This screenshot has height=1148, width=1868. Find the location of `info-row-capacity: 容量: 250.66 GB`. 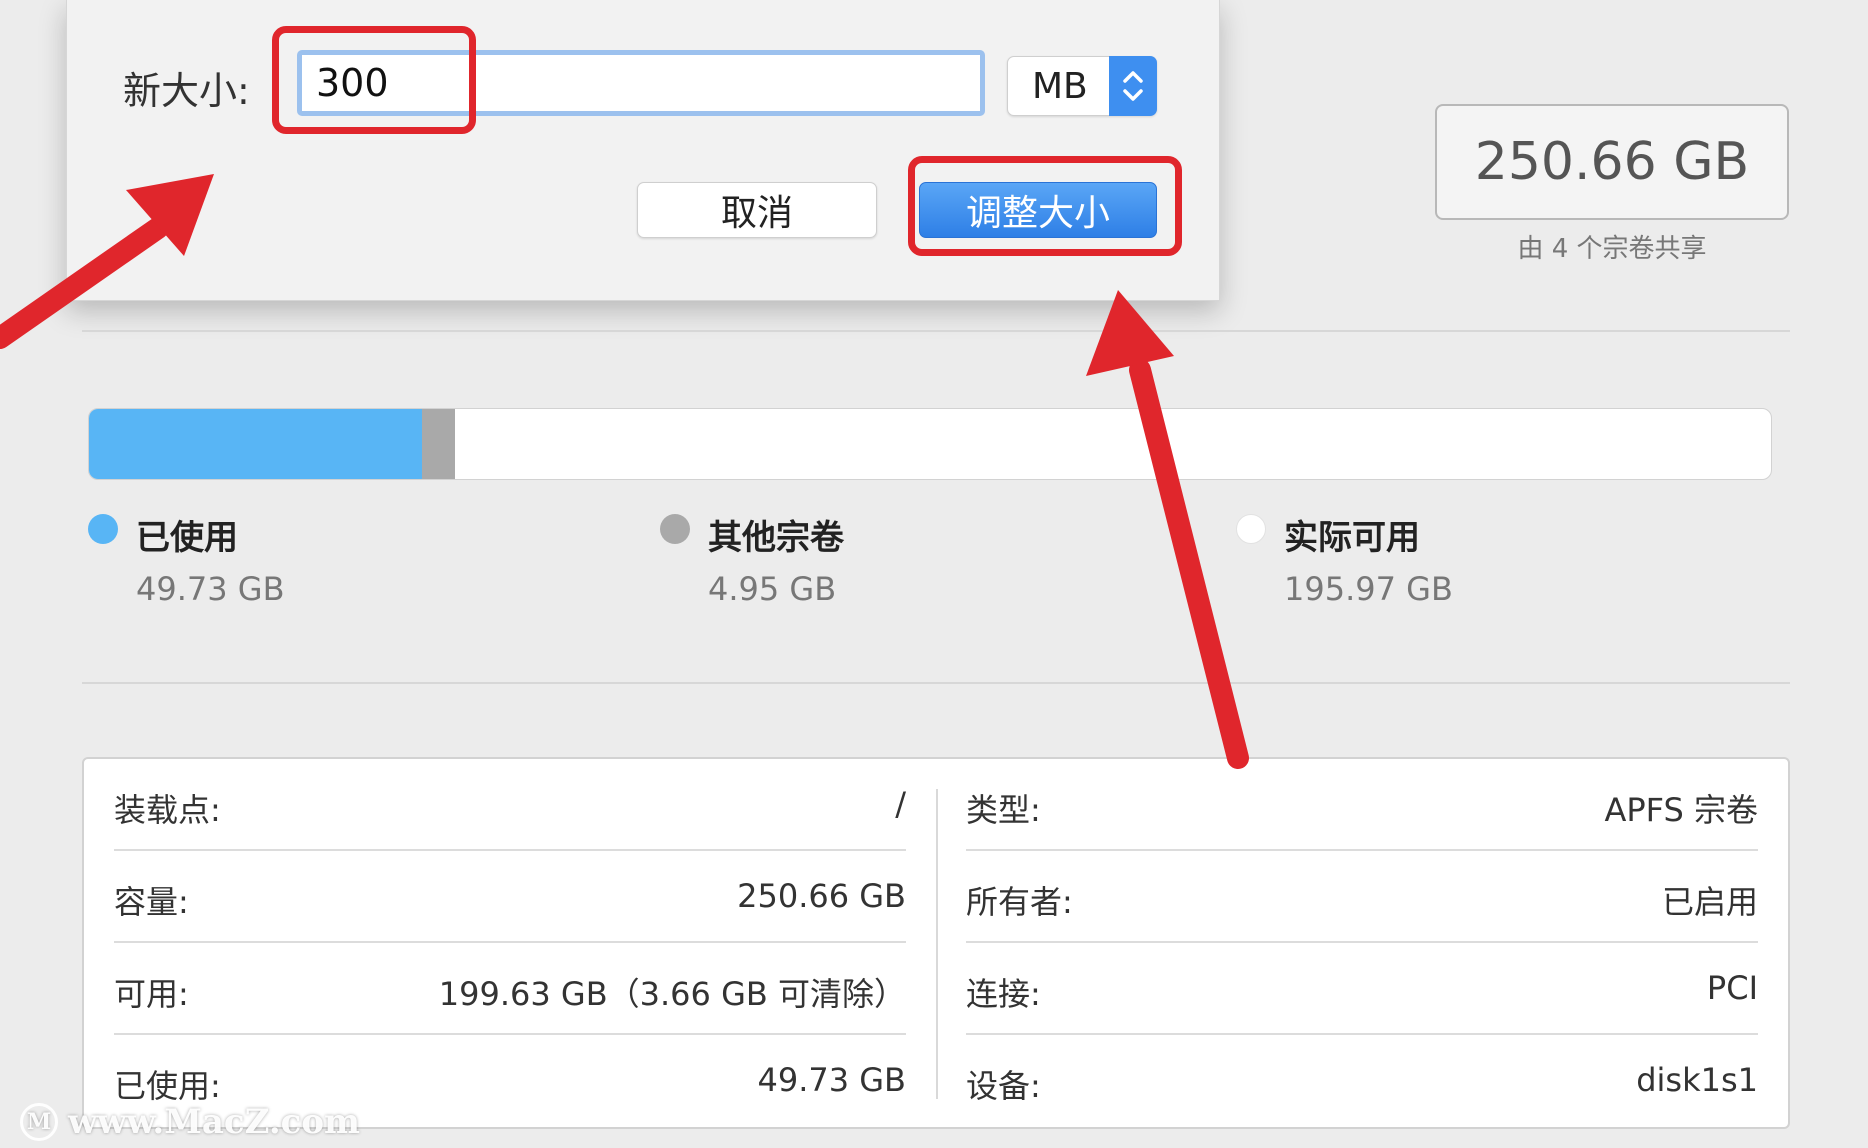

info-row-capacity: 容量: 250.66 GB is located at coordinates (510, 897).